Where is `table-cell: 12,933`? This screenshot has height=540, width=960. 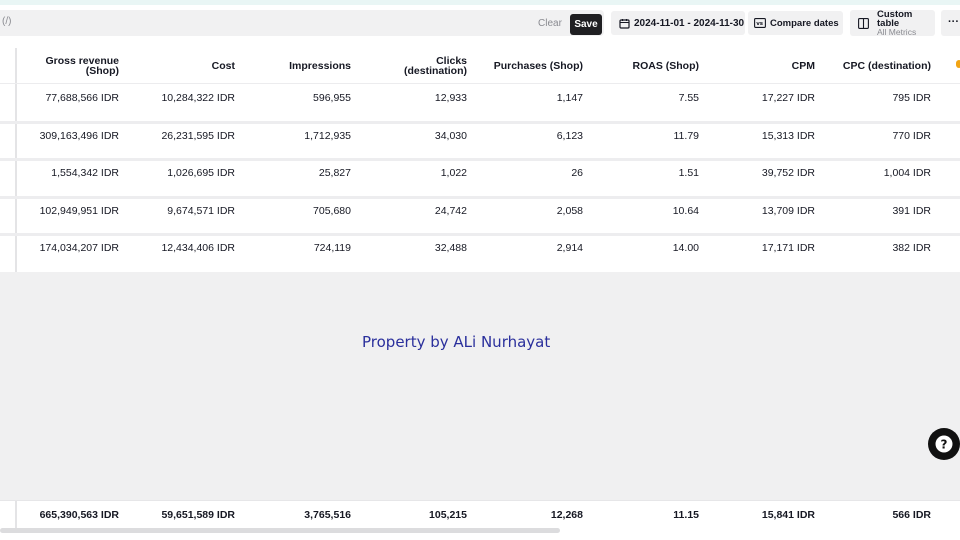
table-cell: 12,933 is located at coordinates (450, 98).